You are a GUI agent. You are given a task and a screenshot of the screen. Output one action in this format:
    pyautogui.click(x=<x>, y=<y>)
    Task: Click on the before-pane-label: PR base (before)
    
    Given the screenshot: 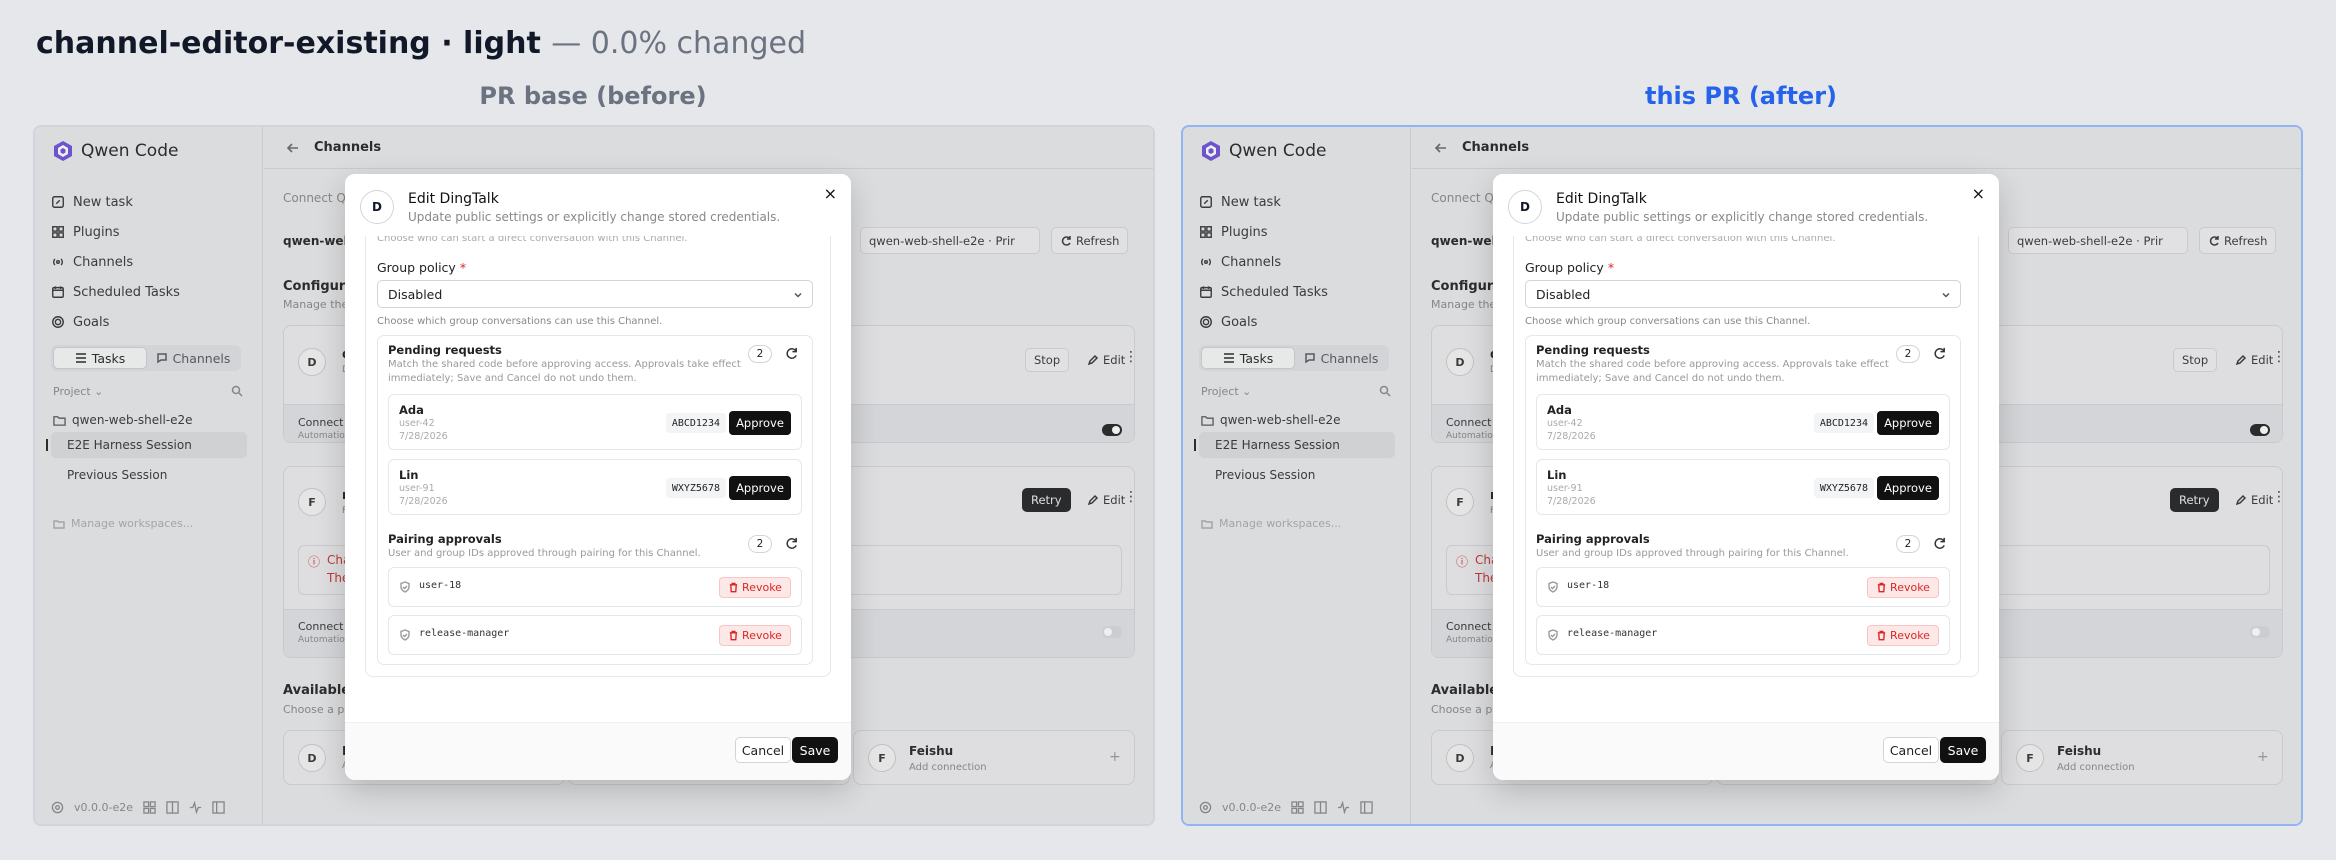 What is the action you would take?
    pyautogui.click(x=593, y=96)
    